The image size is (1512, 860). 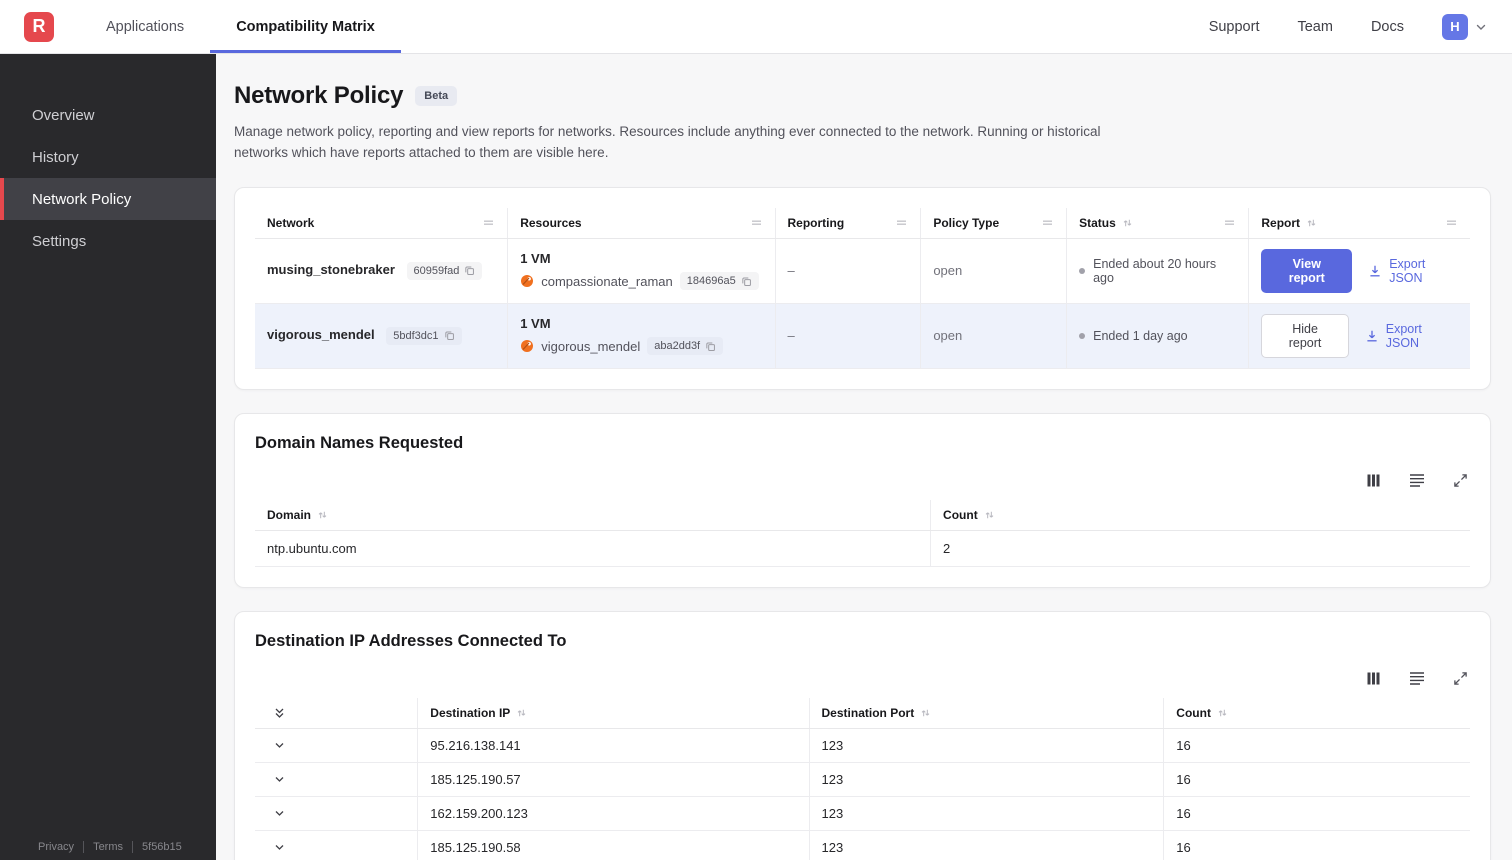 What do you see at coordinates (868, 712) in the screenshot?
I see `col-label: Destination Port` at bounding box center [868, 712].